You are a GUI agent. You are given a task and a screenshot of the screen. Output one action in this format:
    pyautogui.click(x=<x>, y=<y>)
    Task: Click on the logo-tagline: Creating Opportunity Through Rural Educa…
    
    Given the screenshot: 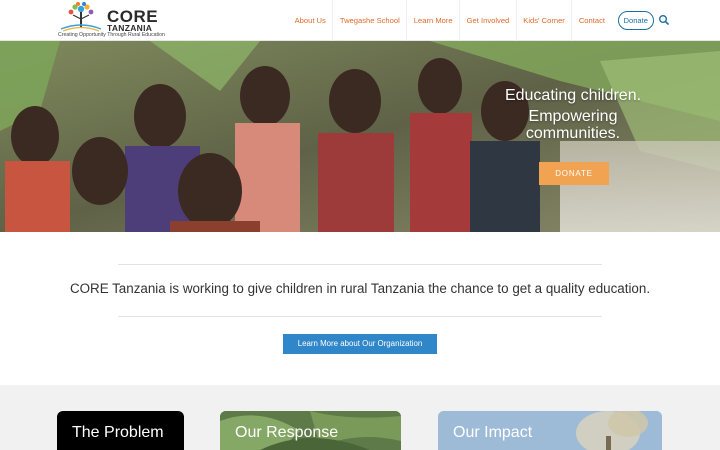 What is the action you would take?
    pyautogui.click(x=111, y=35)
    